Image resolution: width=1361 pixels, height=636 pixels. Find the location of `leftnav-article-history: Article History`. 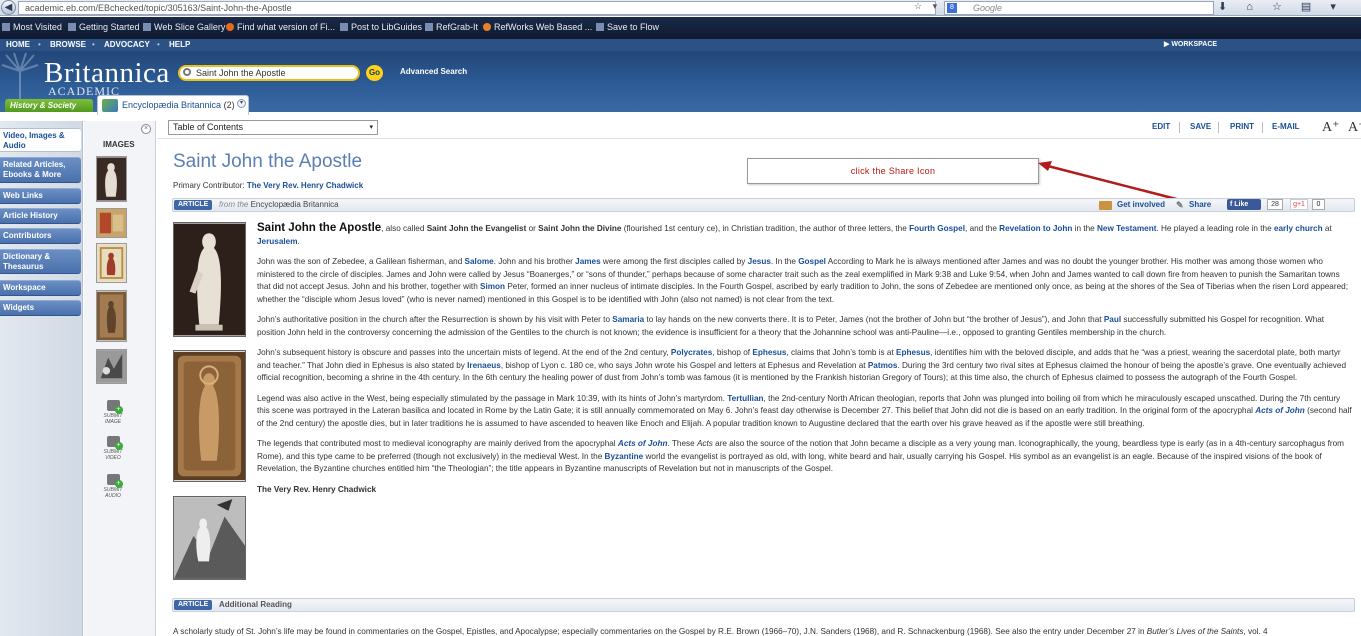

leftnav-article-history: Article History is located at coordinates (40, 216).